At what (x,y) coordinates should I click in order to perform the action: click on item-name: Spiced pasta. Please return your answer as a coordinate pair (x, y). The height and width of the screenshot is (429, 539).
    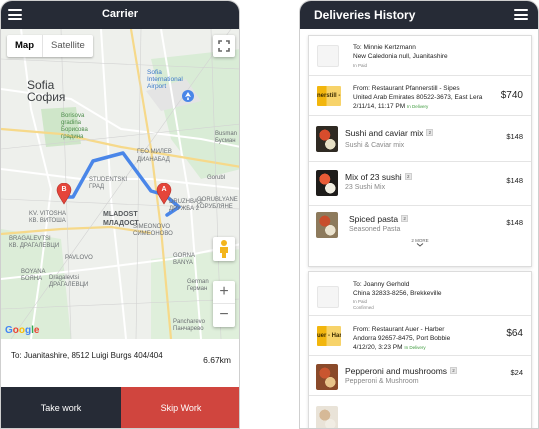
    Looking at the image, I should click on (374, 219).